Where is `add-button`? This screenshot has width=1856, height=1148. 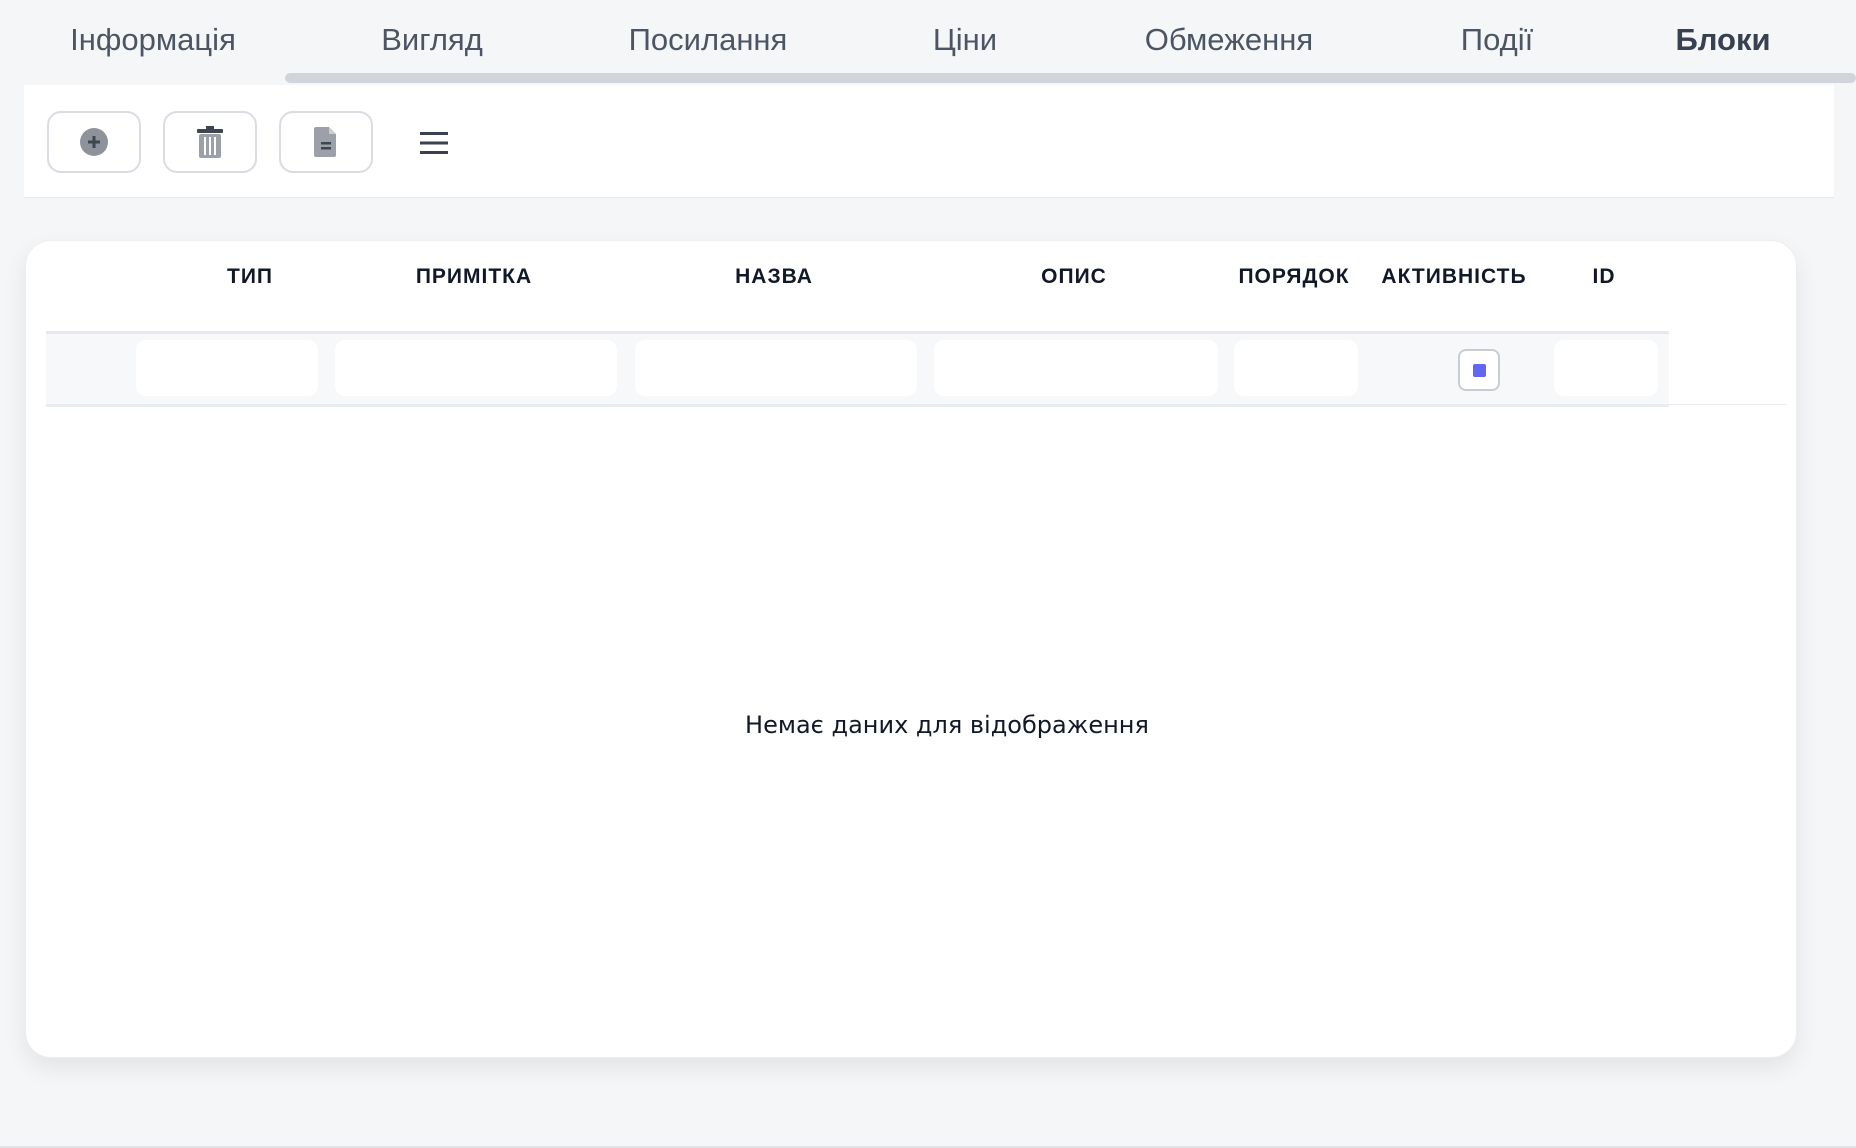
add-button is located at coordinates (94, 142).